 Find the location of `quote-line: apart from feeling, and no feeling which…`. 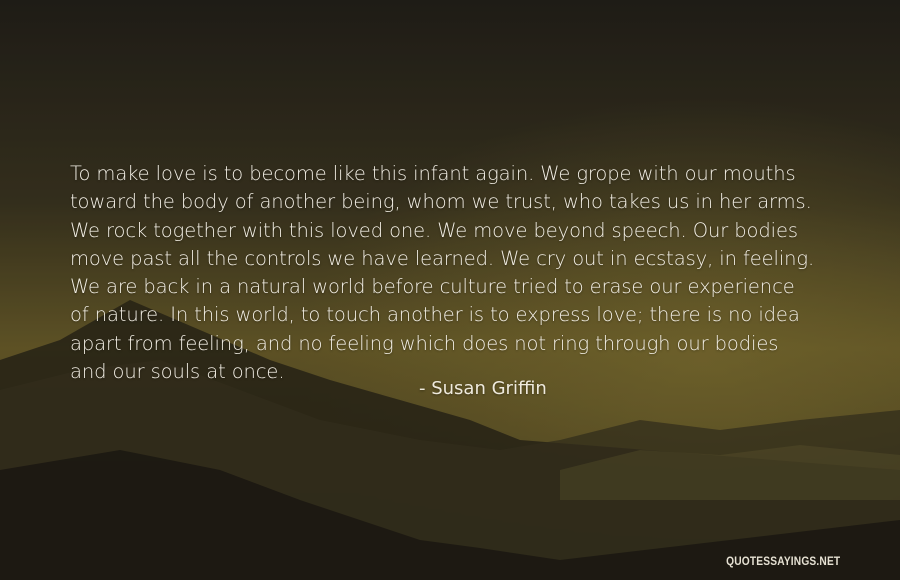

quote-line: apart from feeling, and no feeling which… is located at coordinates (424, 343).